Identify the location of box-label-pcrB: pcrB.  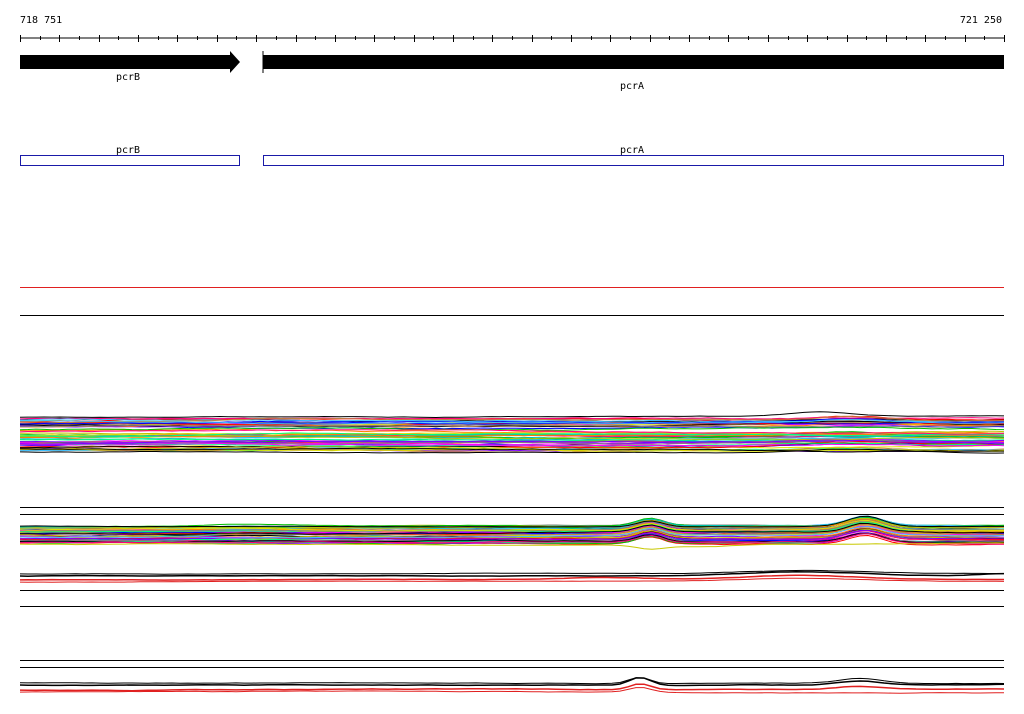
(128, 150).